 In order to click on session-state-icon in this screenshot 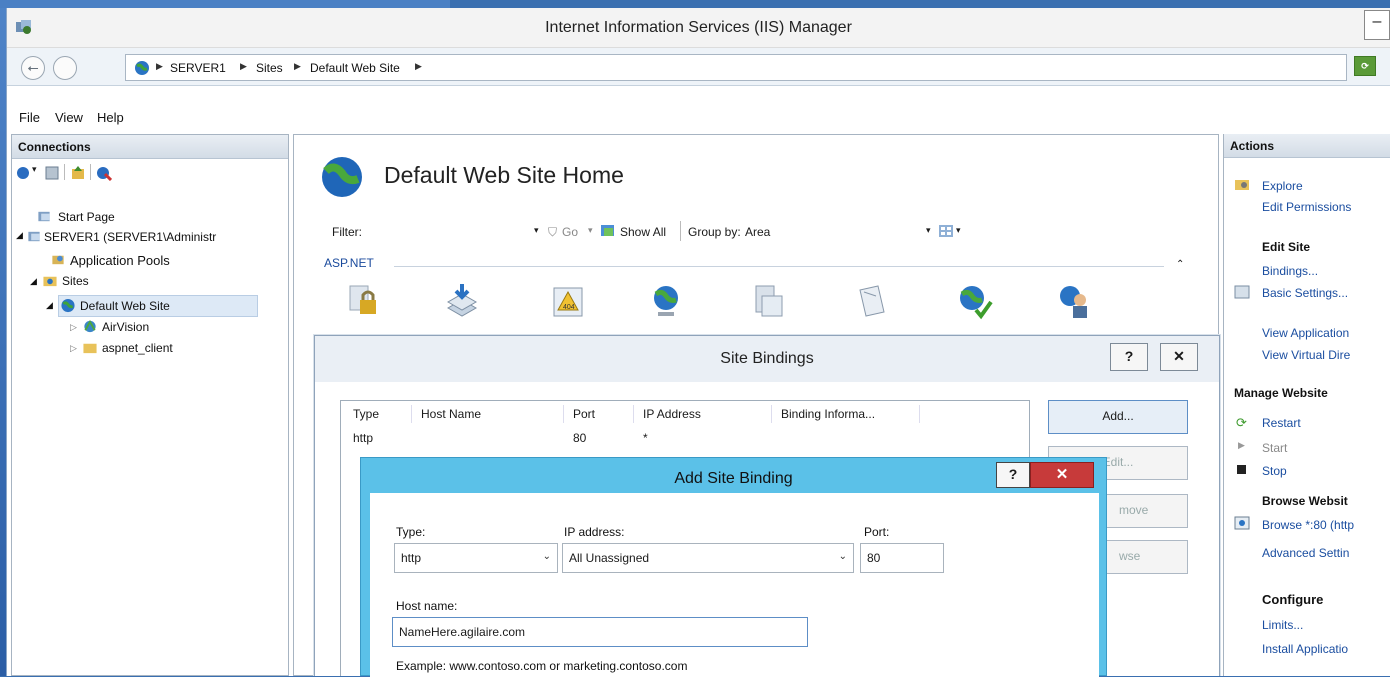, I will do `click(1076, 302)`.